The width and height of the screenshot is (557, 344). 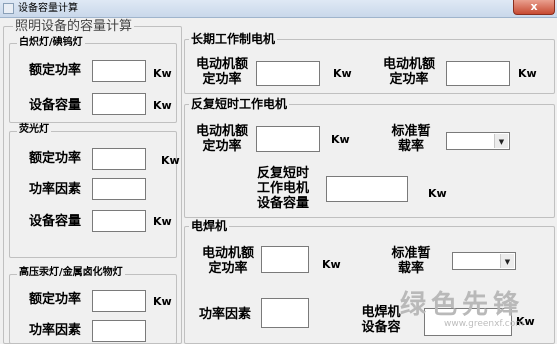 I want to click on fluorescent-power-factor-input, so click(x=119, y=189).